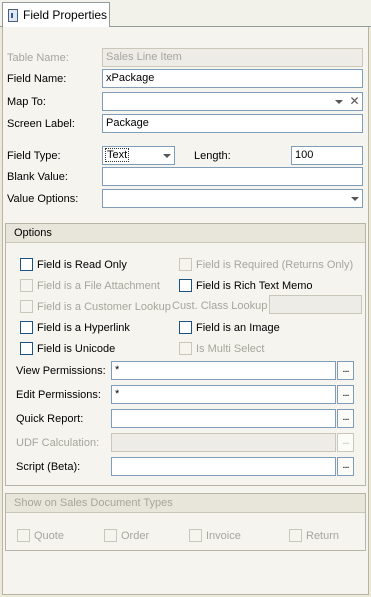  I want to click on tab-label: Field Properties, so click(65, 15).